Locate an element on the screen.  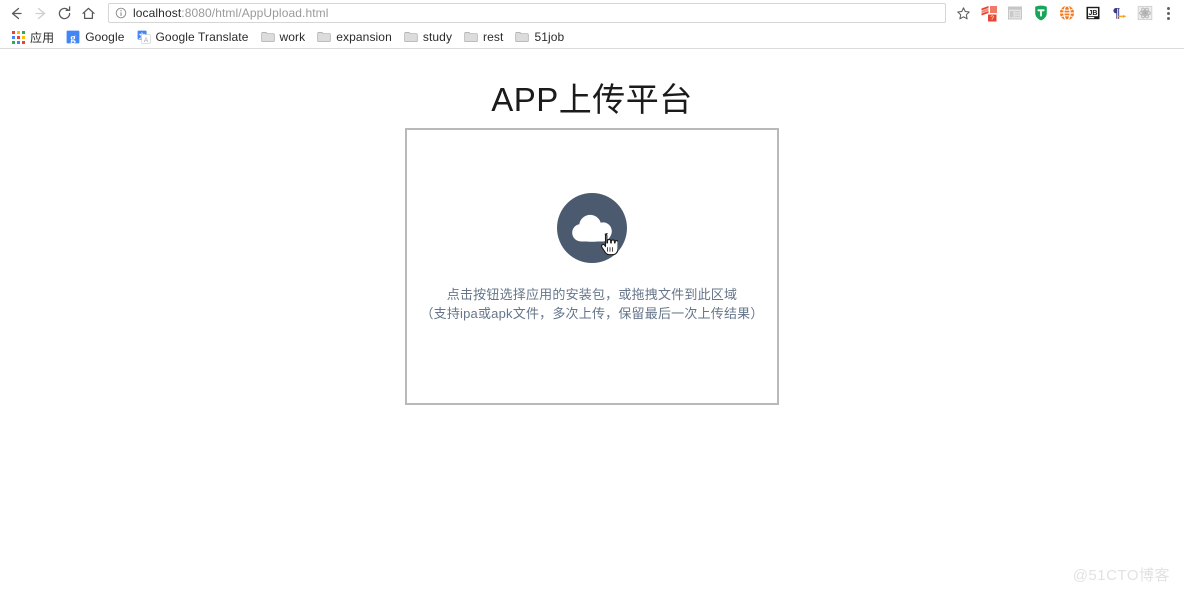
bookmark-folder-expansion: expansion is located at coordinates (354, 37).